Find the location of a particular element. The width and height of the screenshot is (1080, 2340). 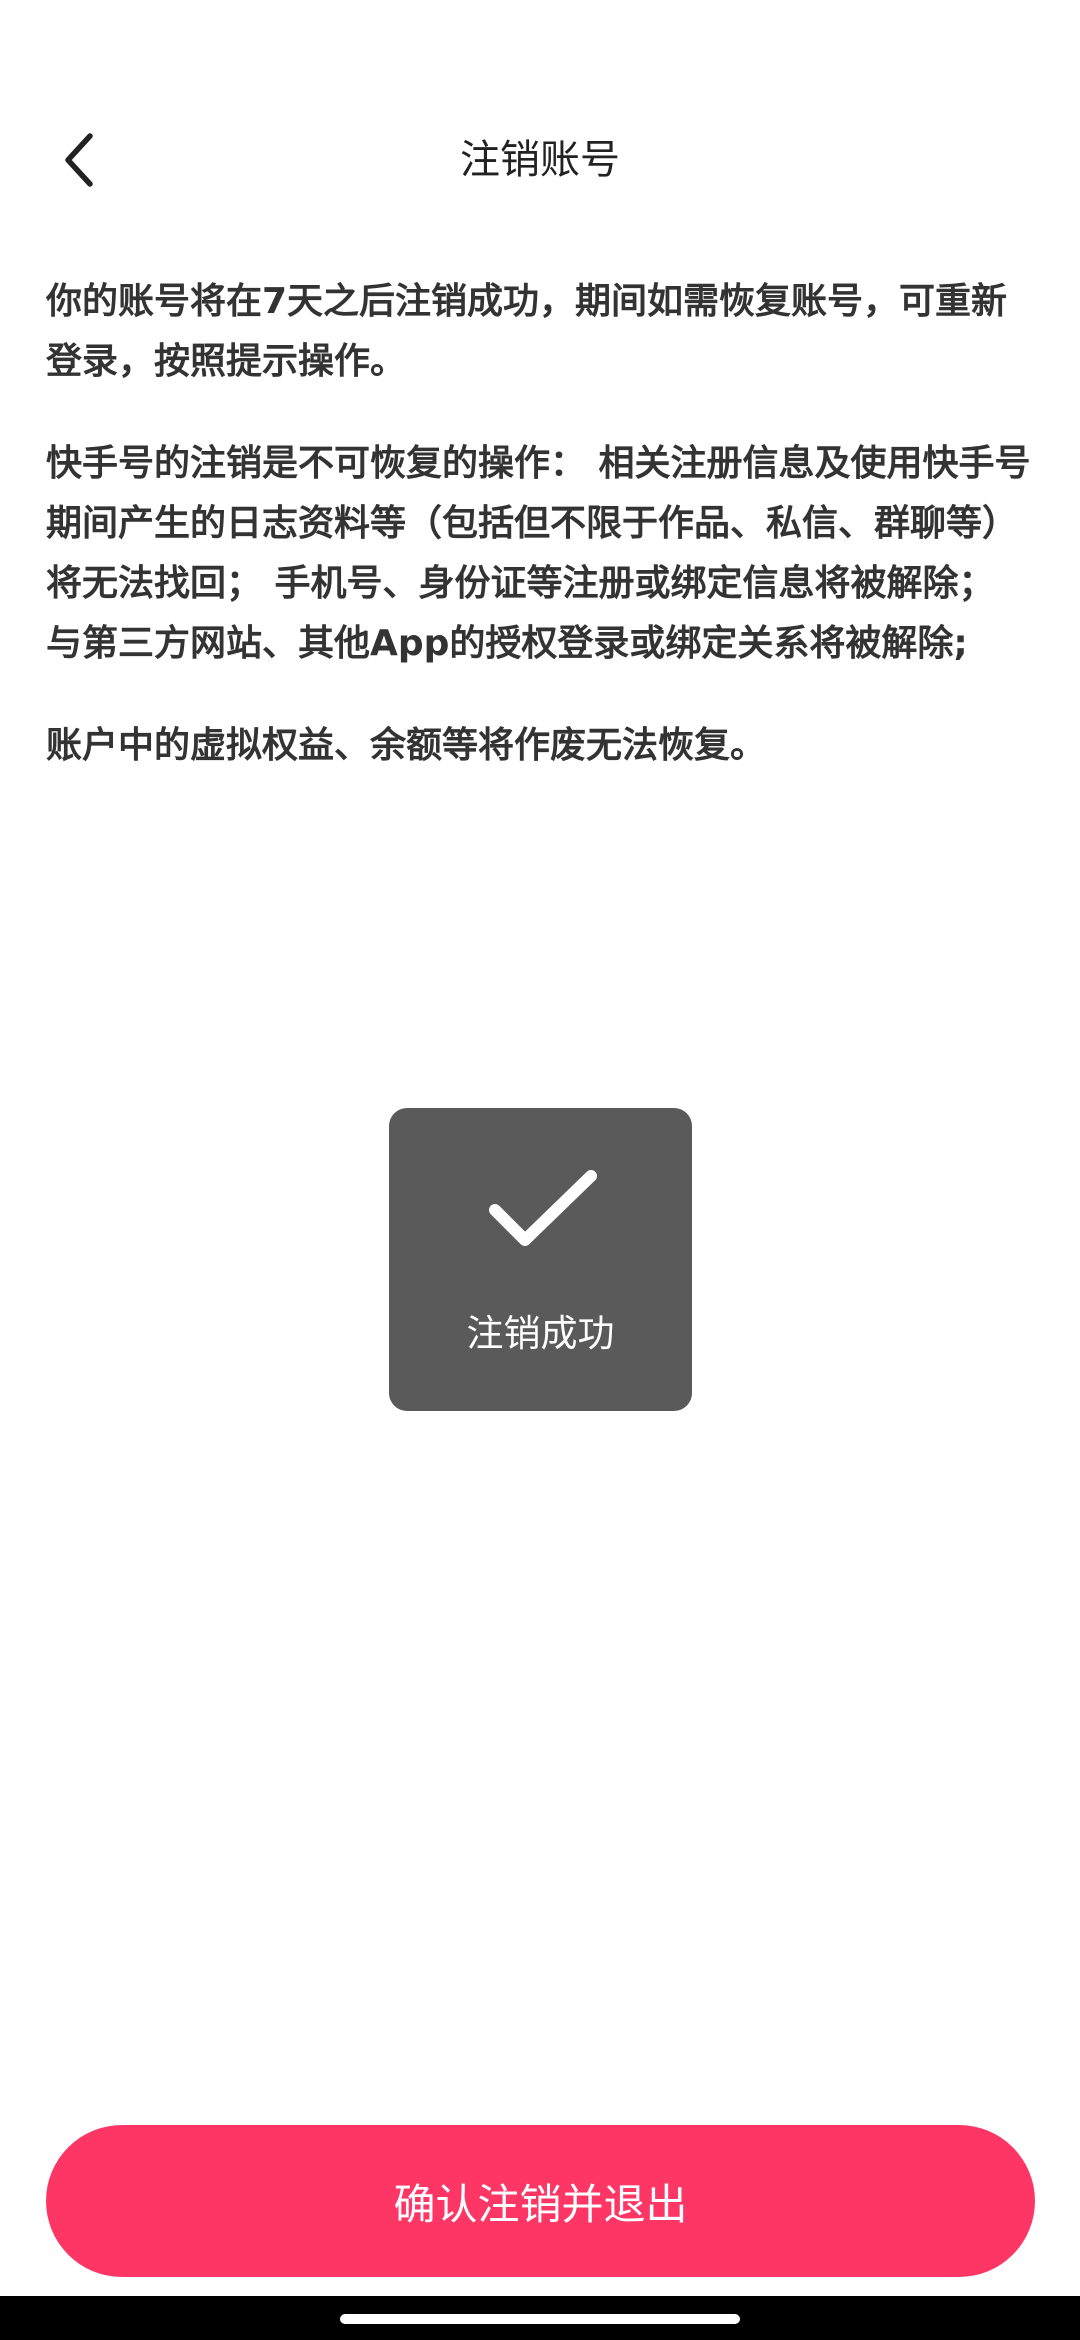

success-toast: 注销成功 is located at coordinates (540, 1259).